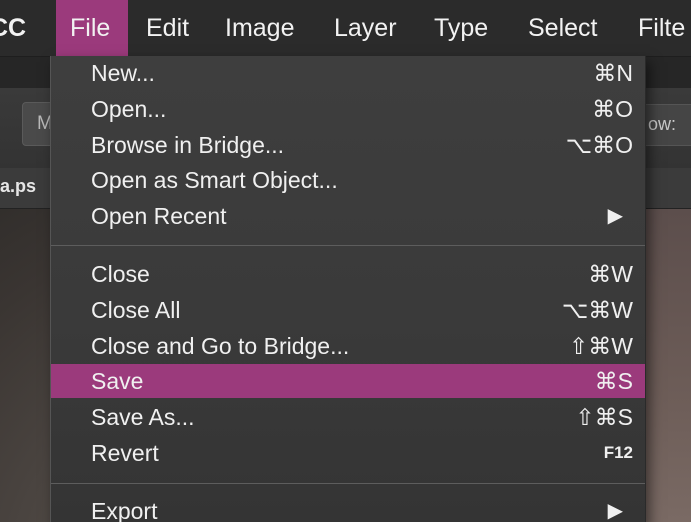 This screenshot has width=691, height=522. Describe the element at coordinates (167, 28) in the screenshot. I see `menu-edit: Edit` at that location.